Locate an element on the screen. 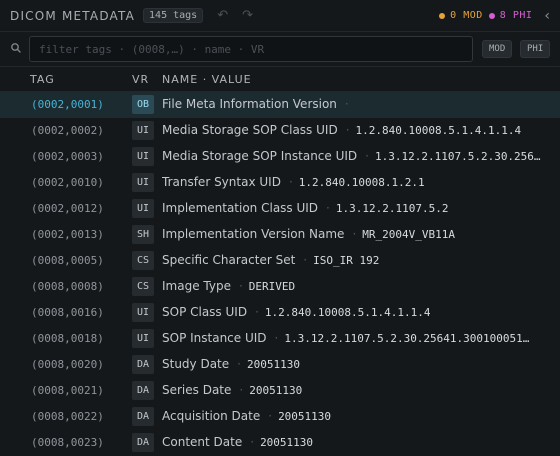 Image resolution: width=560 pixels, height=456 pixels. phi-dot-icon is located at coordinates (491, 15).